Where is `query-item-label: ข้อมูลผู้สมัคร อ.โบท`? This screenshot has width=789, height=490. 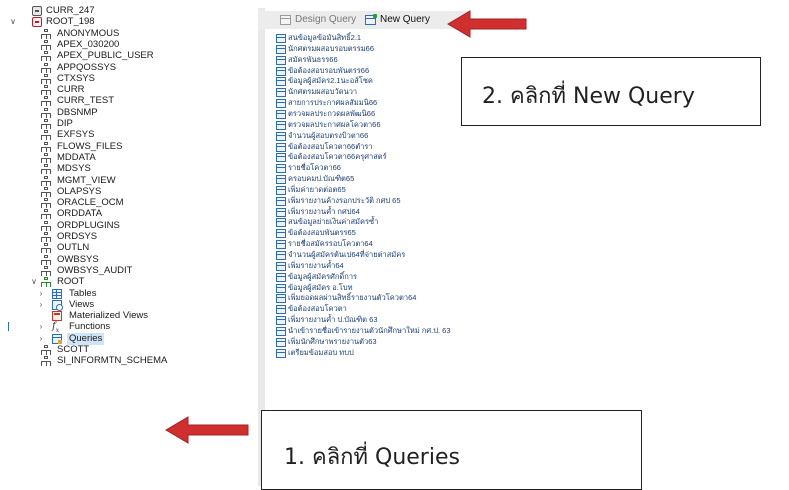
query-item-label: ข้อมูลผู้สมัคร อ.โบท is located at coordinates (320, 287).